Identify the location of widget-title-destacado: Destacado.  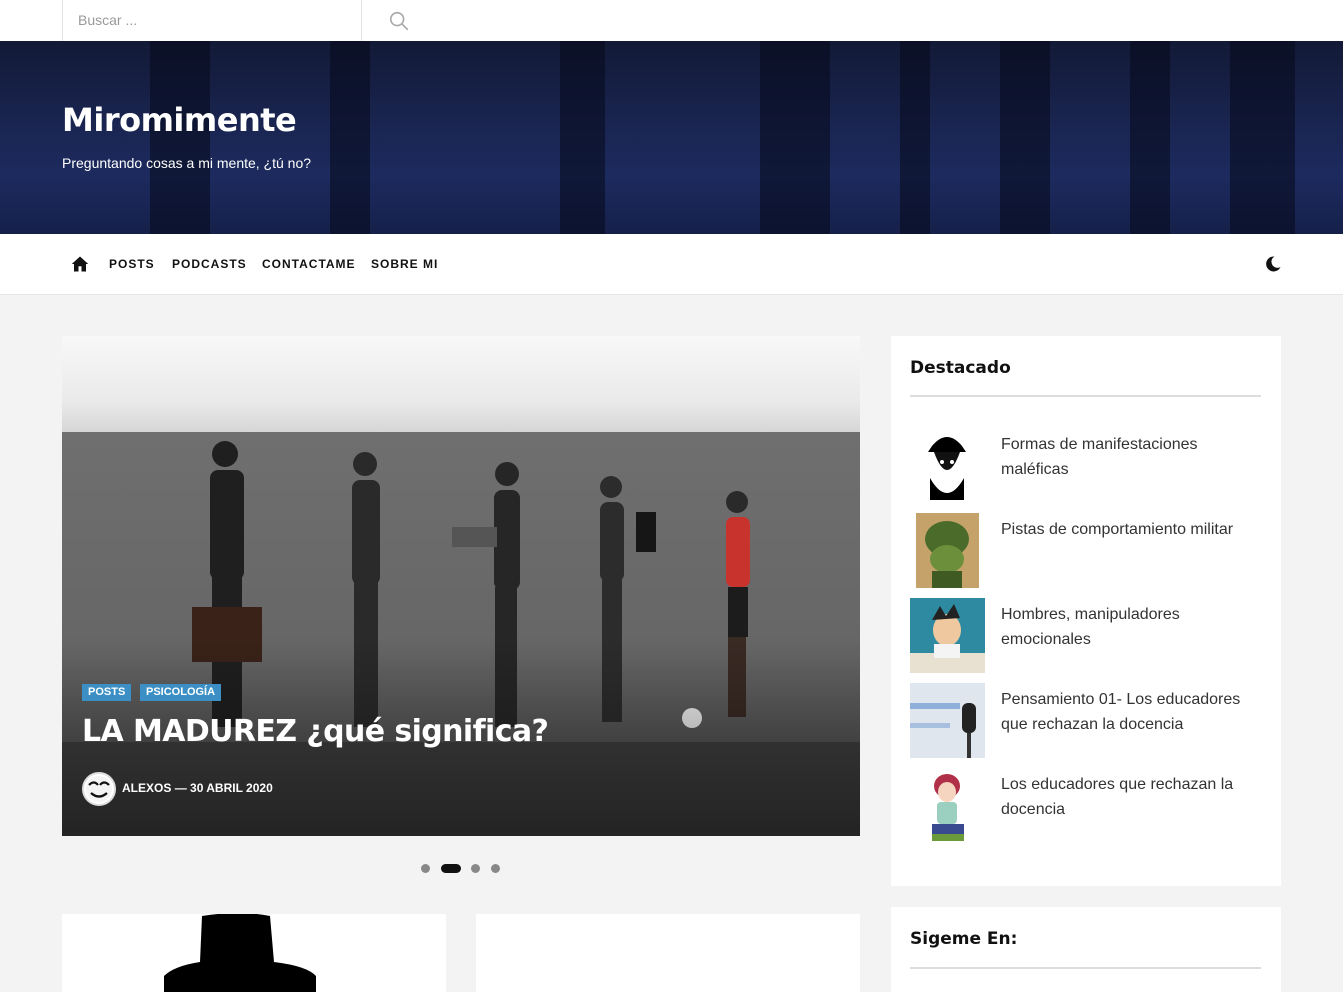
(960, 368).